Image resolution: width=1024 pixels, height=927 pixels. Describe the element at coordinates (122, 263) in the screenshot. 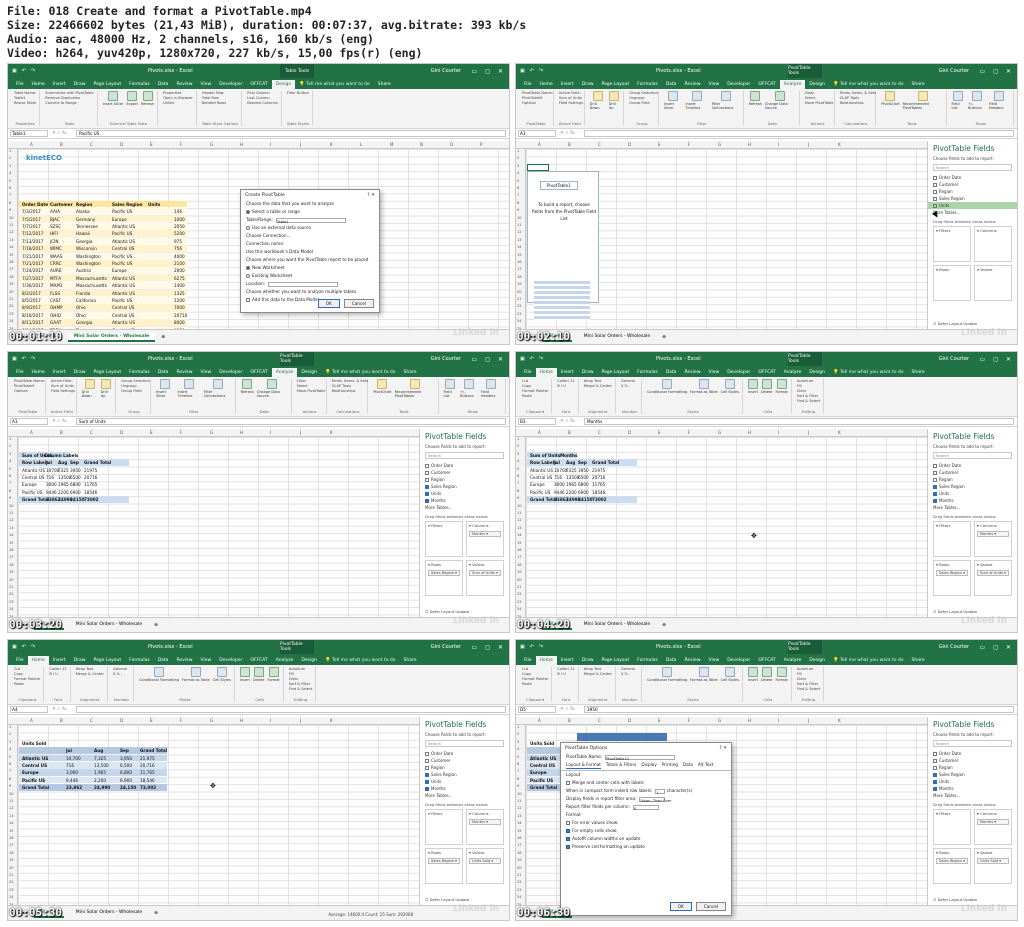

I see `table-cell: Pacific US` at that location.